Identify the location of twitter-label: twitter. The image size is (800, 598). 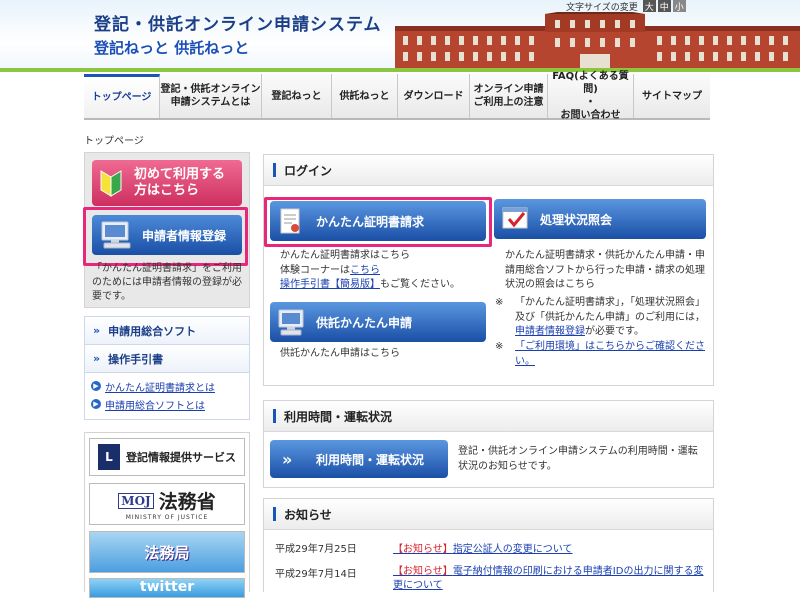
(167, 587).